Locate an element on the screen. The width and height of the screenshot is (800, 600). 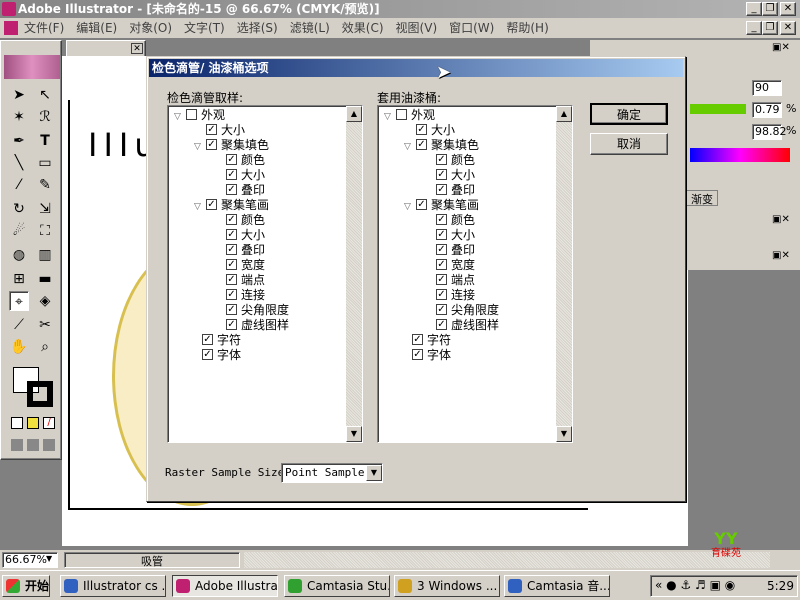
menu-item: 帮助(H) is located at coordinates (527, 28).